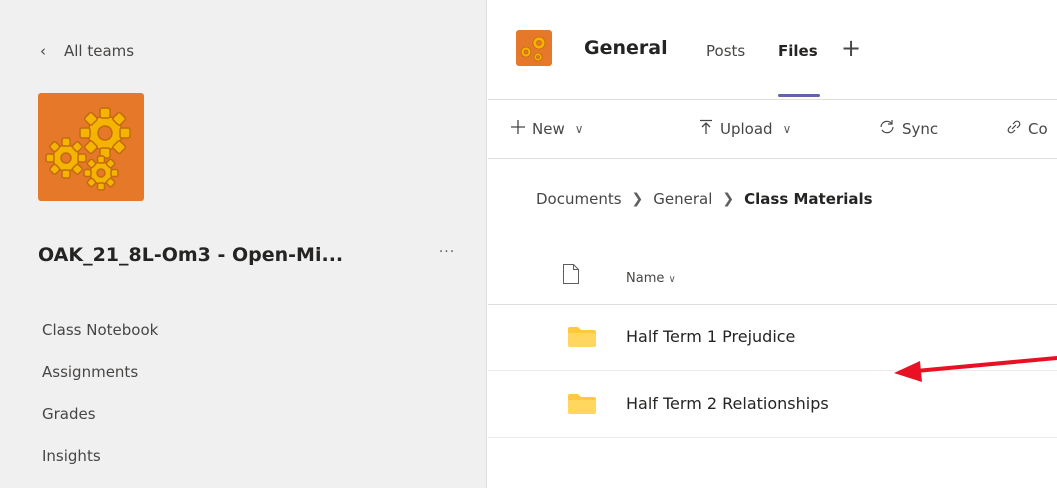 The height and width of the screenshot is (488, 1057). What do you see at coordinates (798, 51) in the screenshot?
I see `tab-files: Files` at bounding box center [798, 51].